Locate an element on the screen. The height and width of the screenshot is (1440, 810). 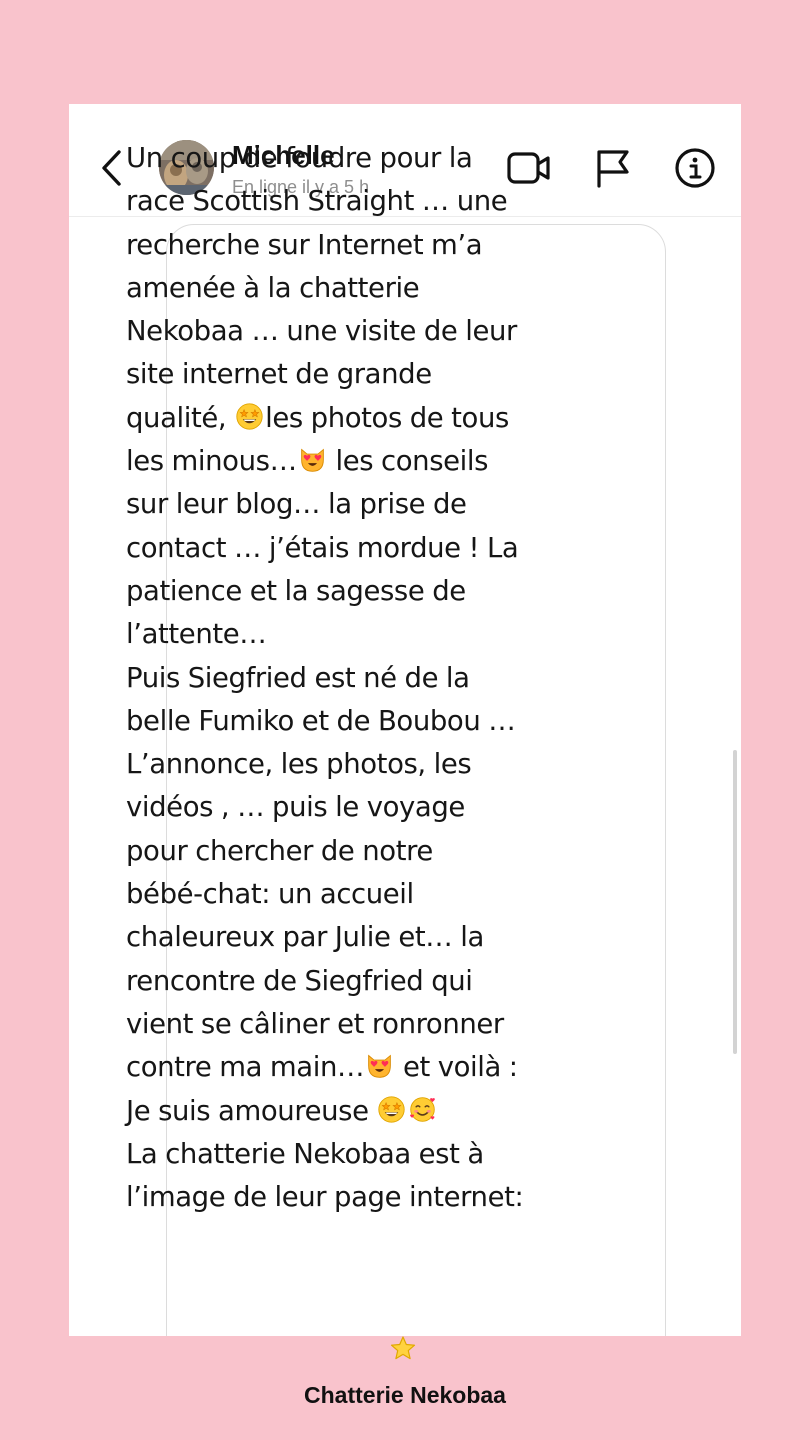
message-text-segment: race Scottish Straight … une is located at coordinates (317, 201).